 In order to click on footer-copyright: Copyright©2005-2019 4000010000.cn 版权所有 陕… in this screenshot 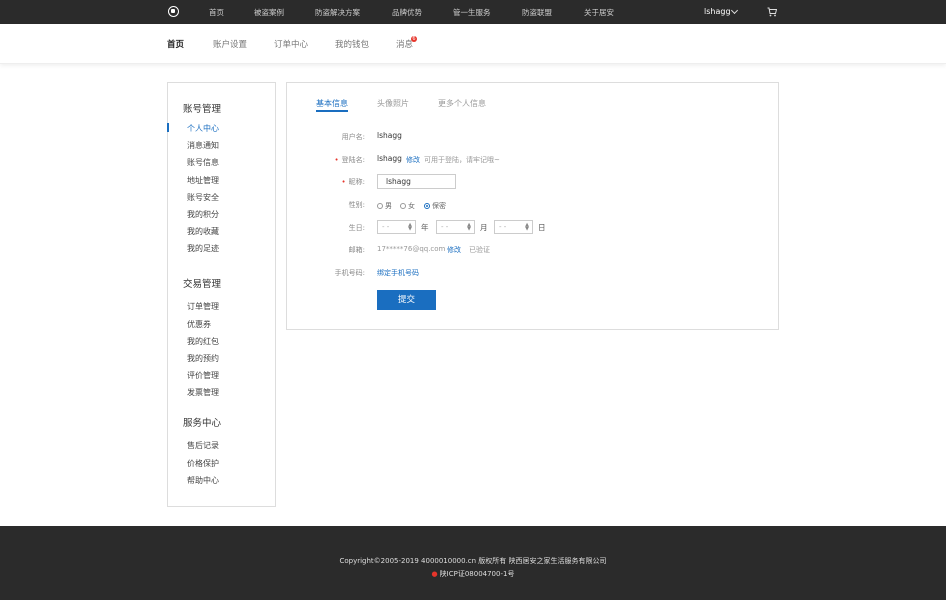, I will do `click(473, 561)`.